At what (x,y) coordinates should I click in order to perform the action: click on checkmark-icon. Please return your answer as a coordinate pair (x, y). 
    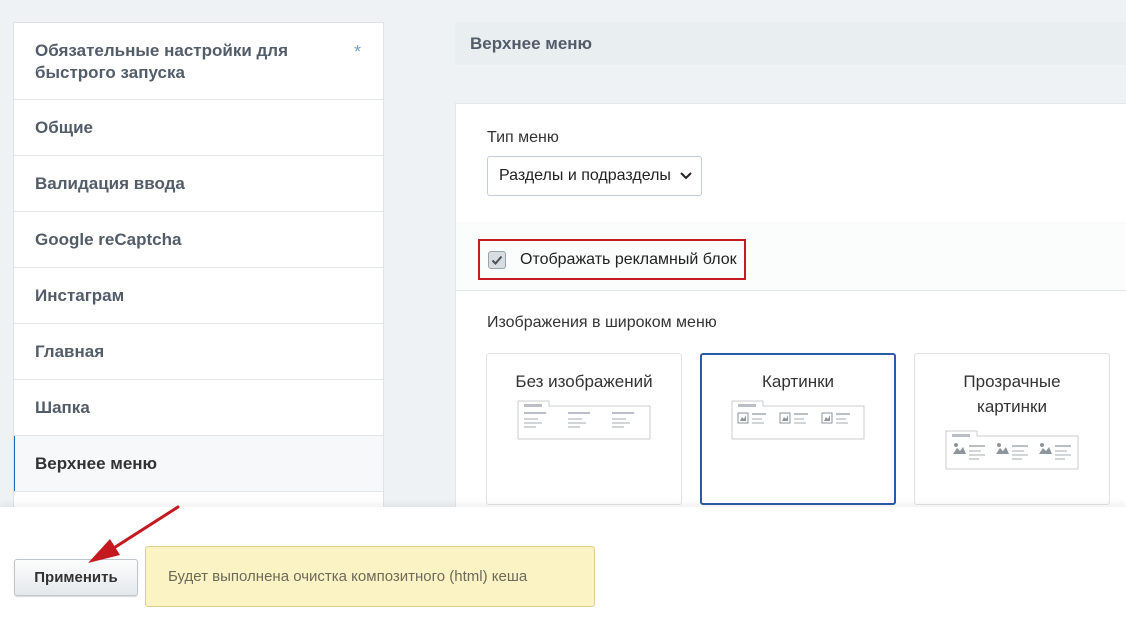
    Looking at the image, I should click on (497, 260).